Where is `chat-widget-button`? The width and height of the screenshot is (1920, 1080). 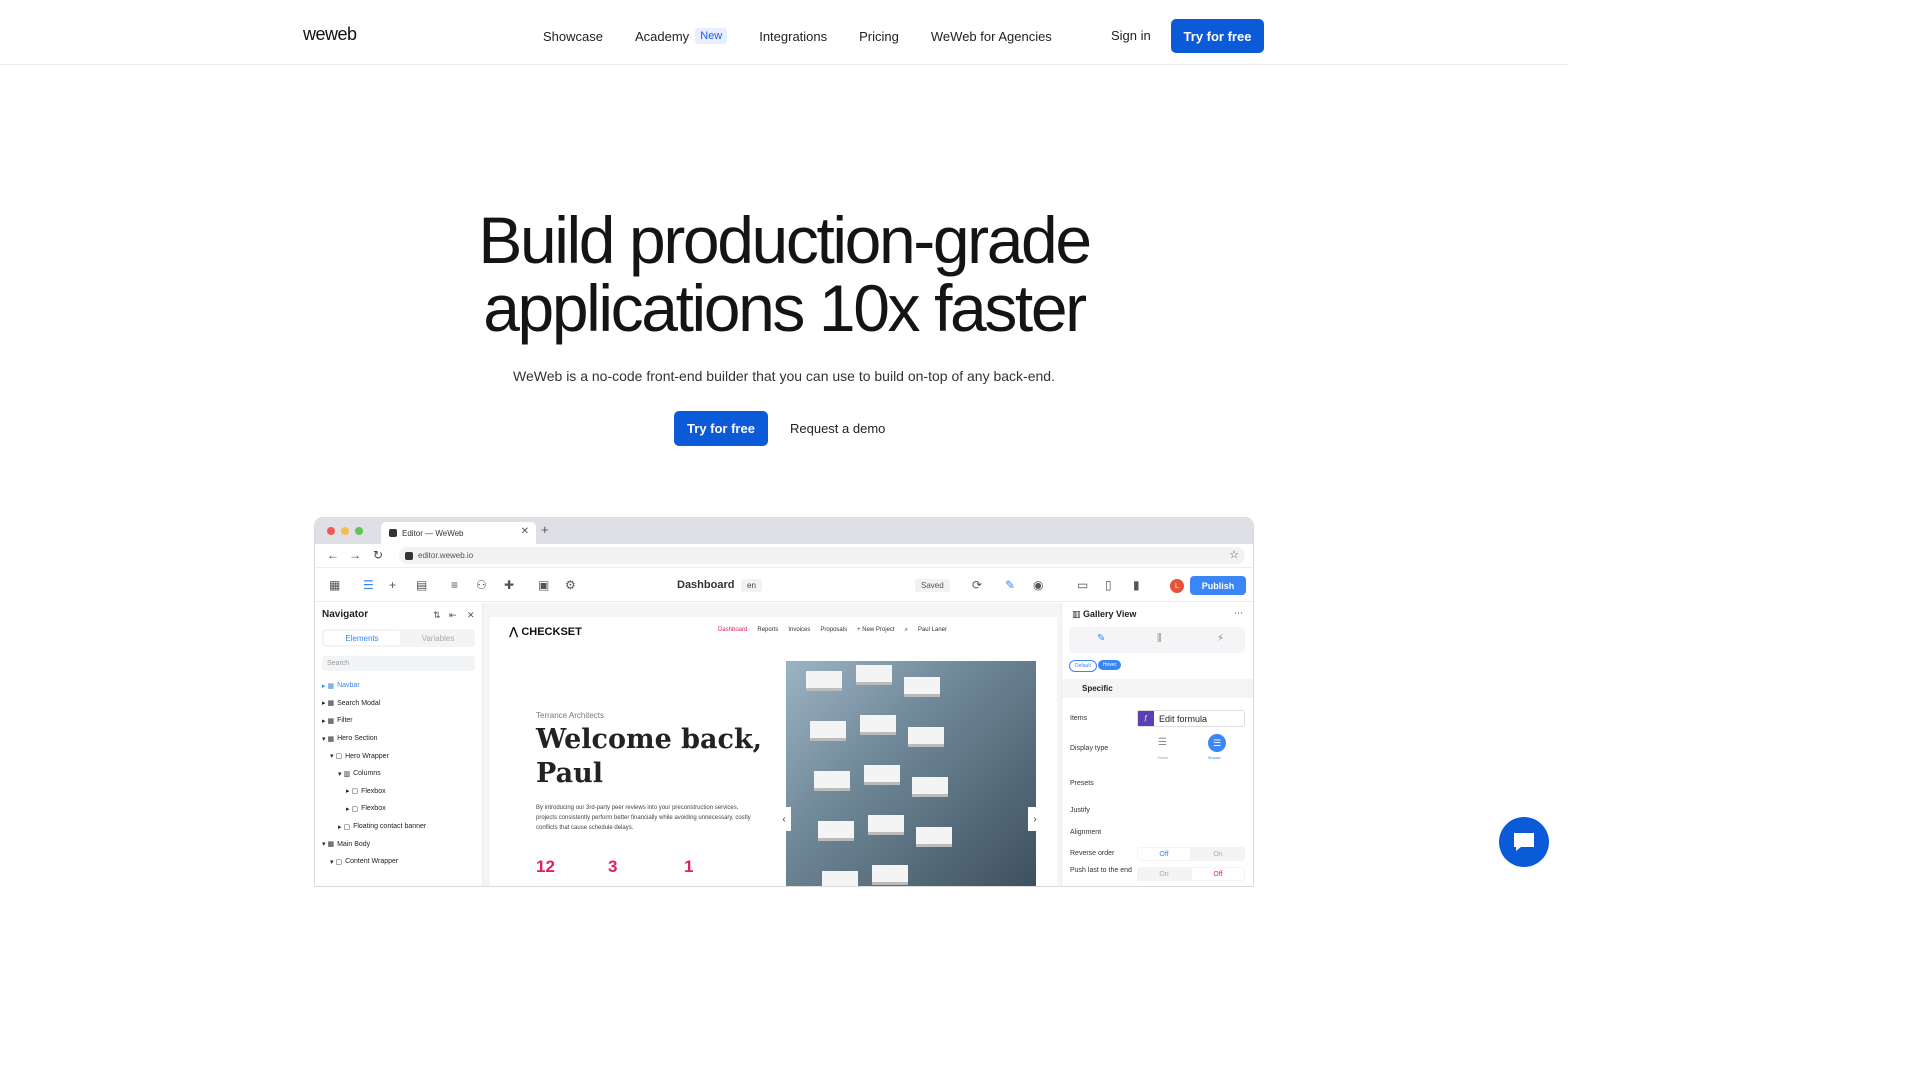
chat-widget-button is located at coordinates (1524, 842).